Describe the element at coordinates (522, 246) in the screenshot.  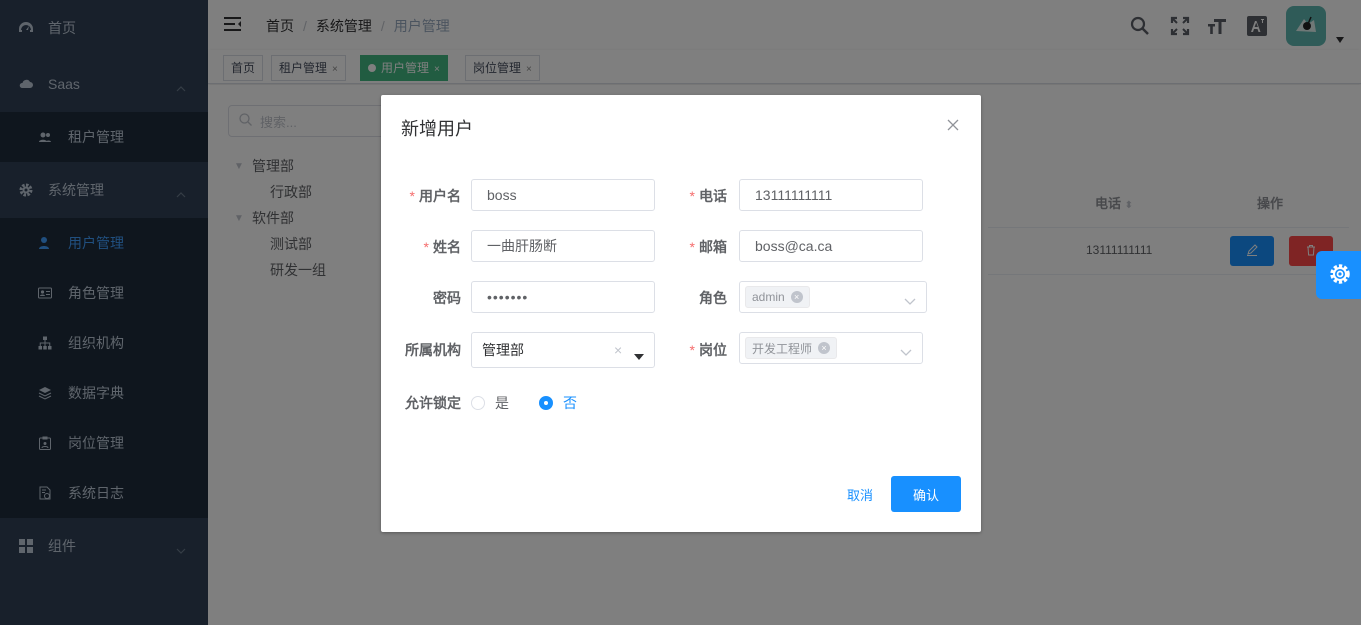
I see `input-value: 一曲肝肠断` at that location.